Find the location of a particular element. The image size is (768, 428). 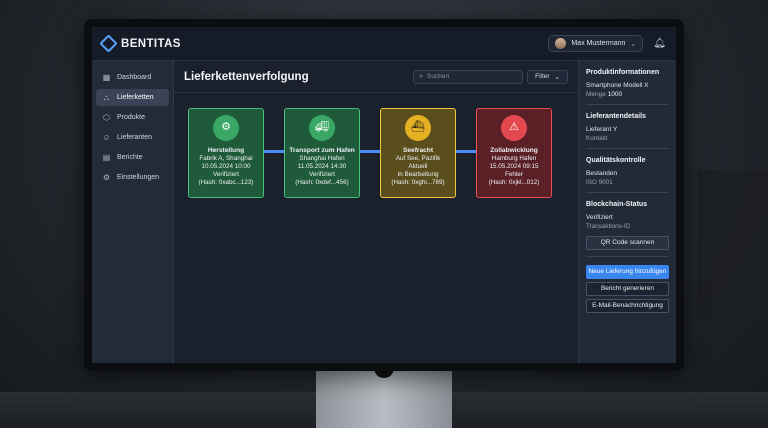

product-name: Smartphone Modell X is located at coordinates (617, 85).